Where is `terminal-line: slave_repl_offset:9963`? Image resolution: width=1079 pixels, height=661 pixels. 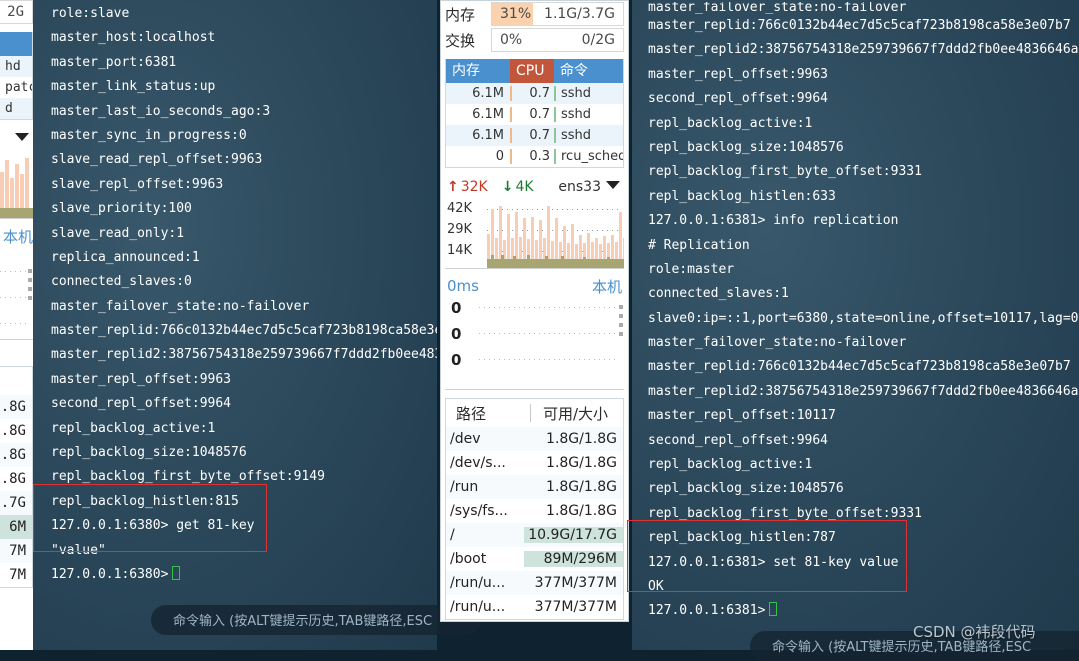 terminal-line: slave_repl_offset:9963 is located at coordinates (137, 184).